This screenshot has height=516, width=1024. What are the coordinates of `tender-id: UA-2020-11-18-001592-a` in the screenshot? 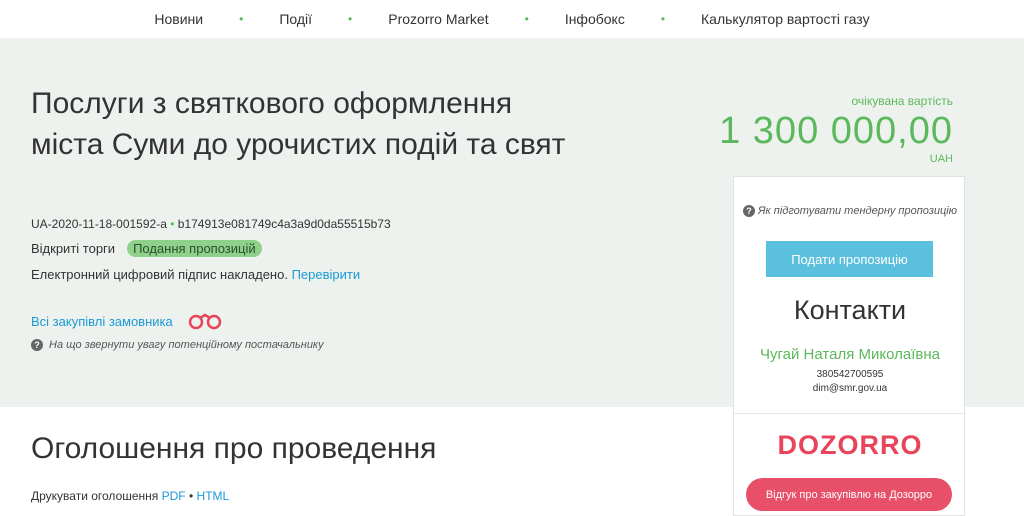 It's located at (99, 224).